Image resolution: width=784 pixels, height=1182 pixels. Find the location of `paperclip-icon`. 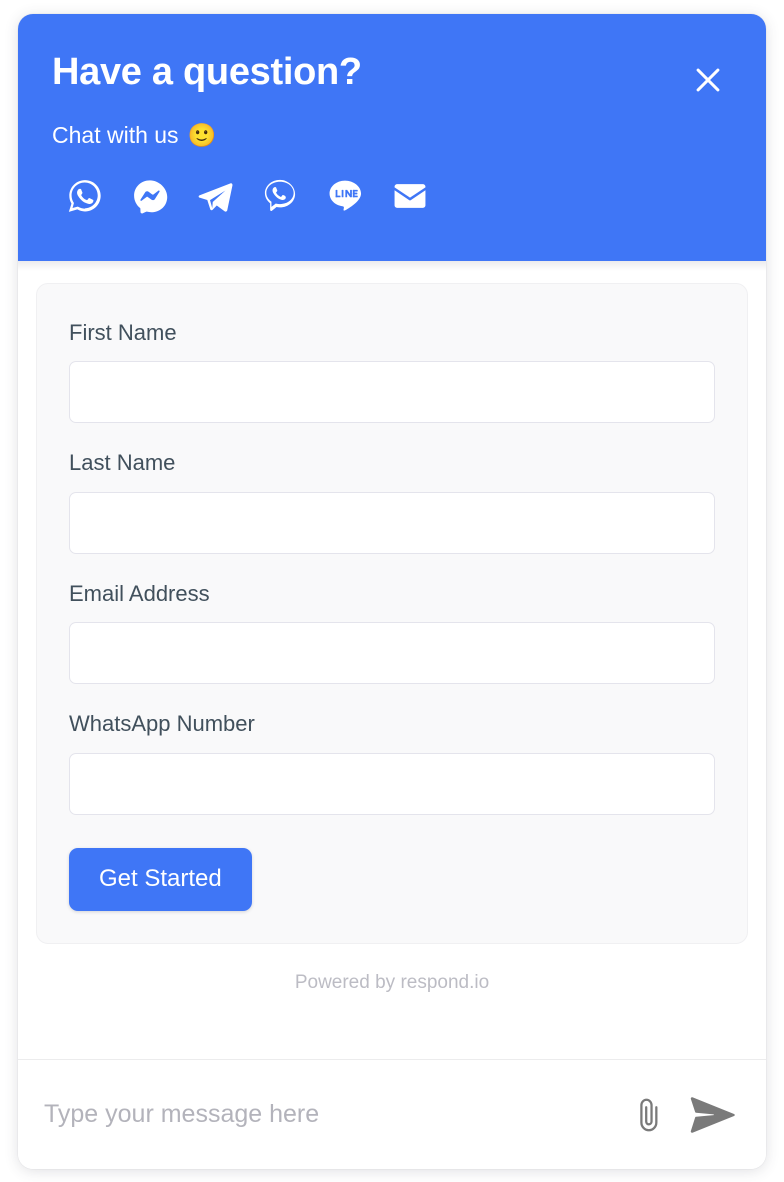

paperclip-icon is located at coordinates (649, 1115).